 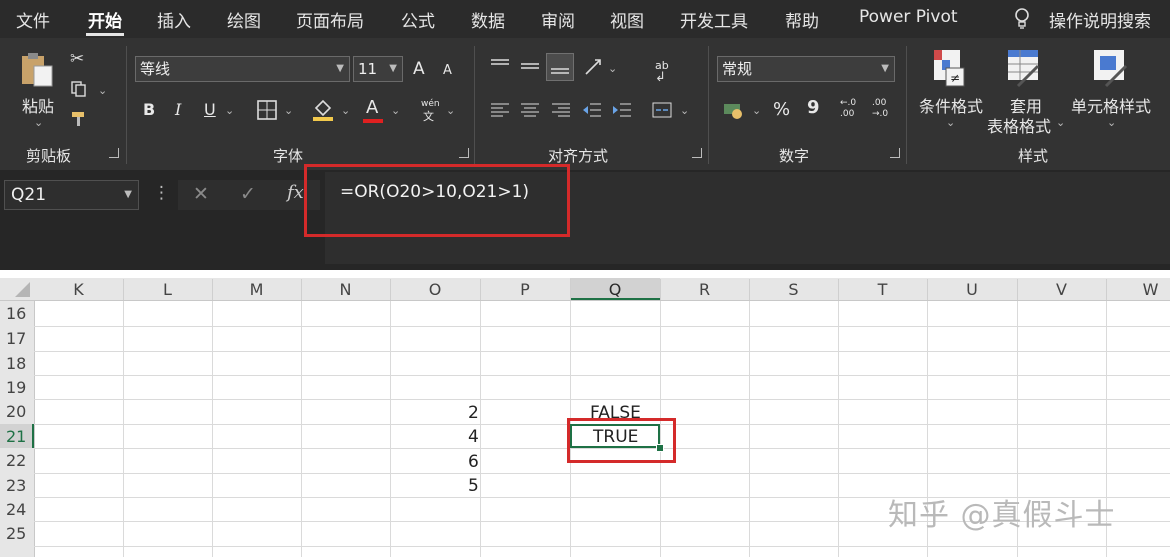 I want to click on font-launcher-icon, so click(x=464, y=153).